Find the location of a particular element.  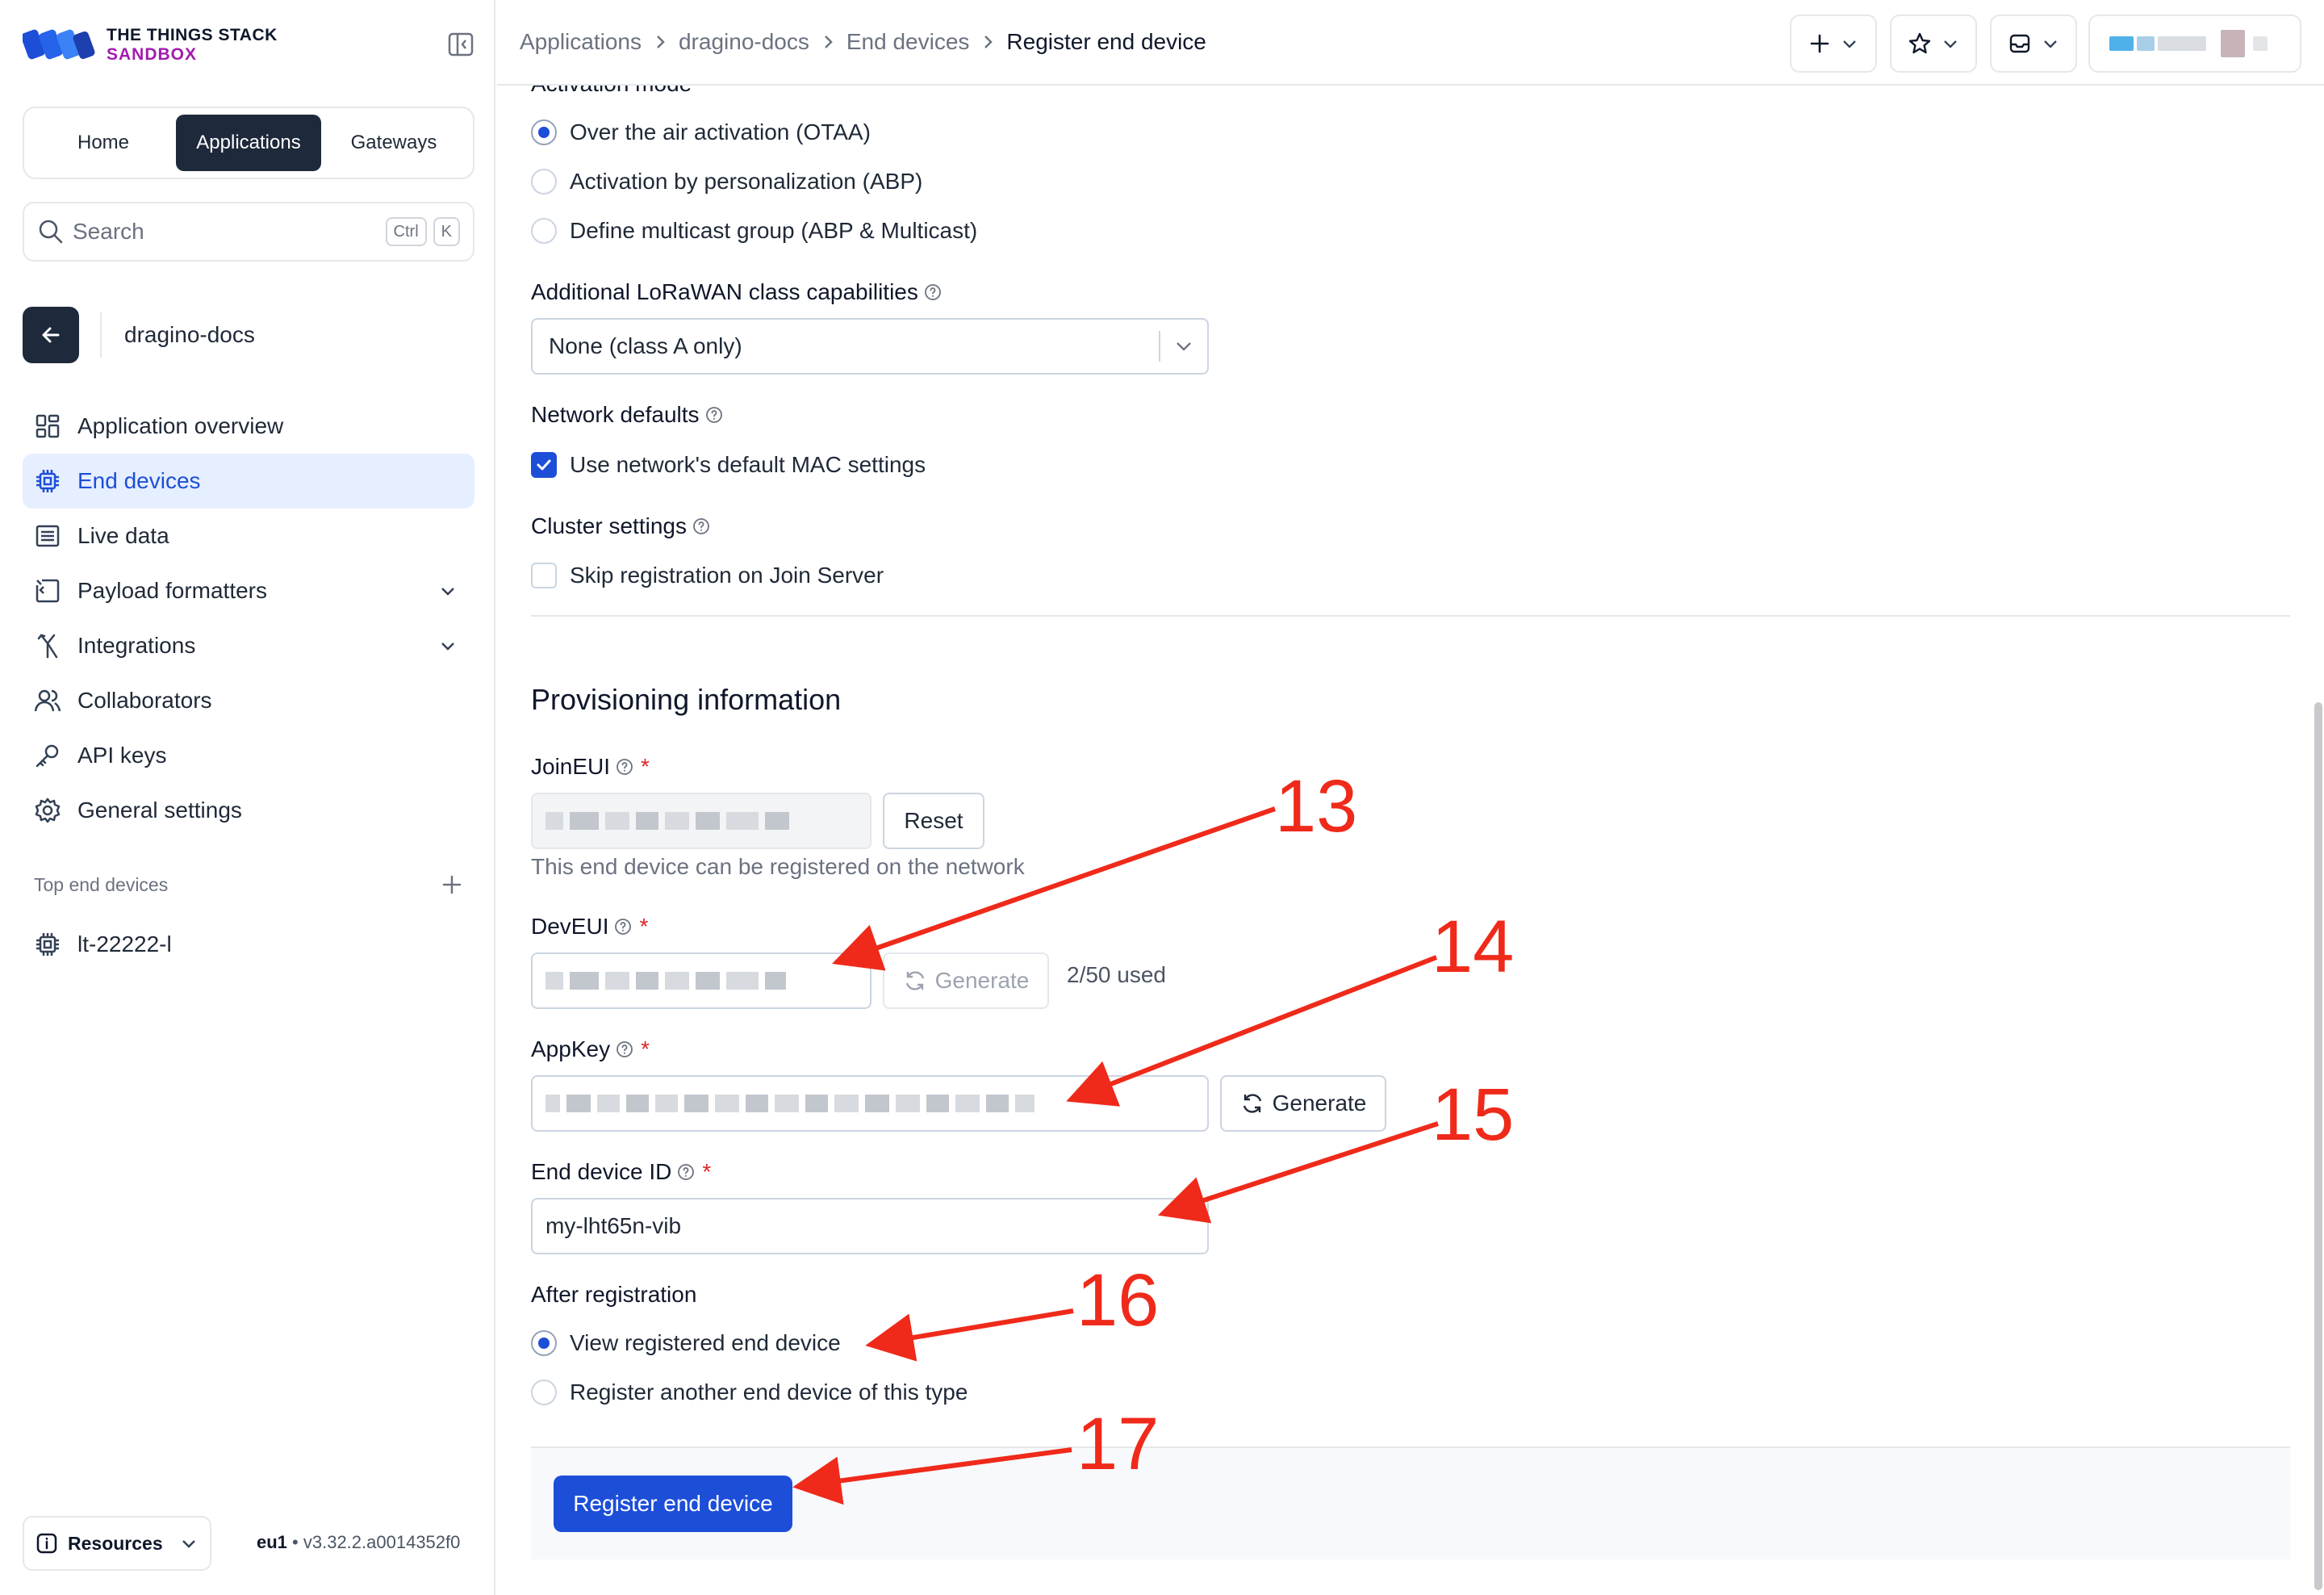

main-tabs: Home Applications Gateways is located at coordinates (248, 143).